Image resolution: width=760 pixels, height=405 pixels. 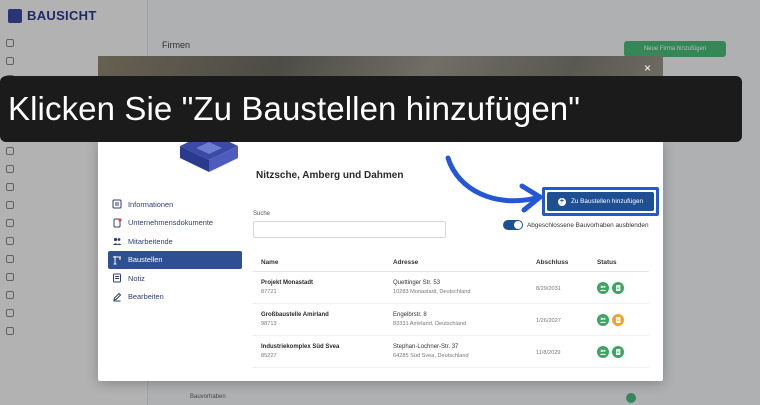 I want to click on hide-completed-toggle-group: Abgeschlossene Bauvorhaben ausblenden, so click(x=576, y=225).